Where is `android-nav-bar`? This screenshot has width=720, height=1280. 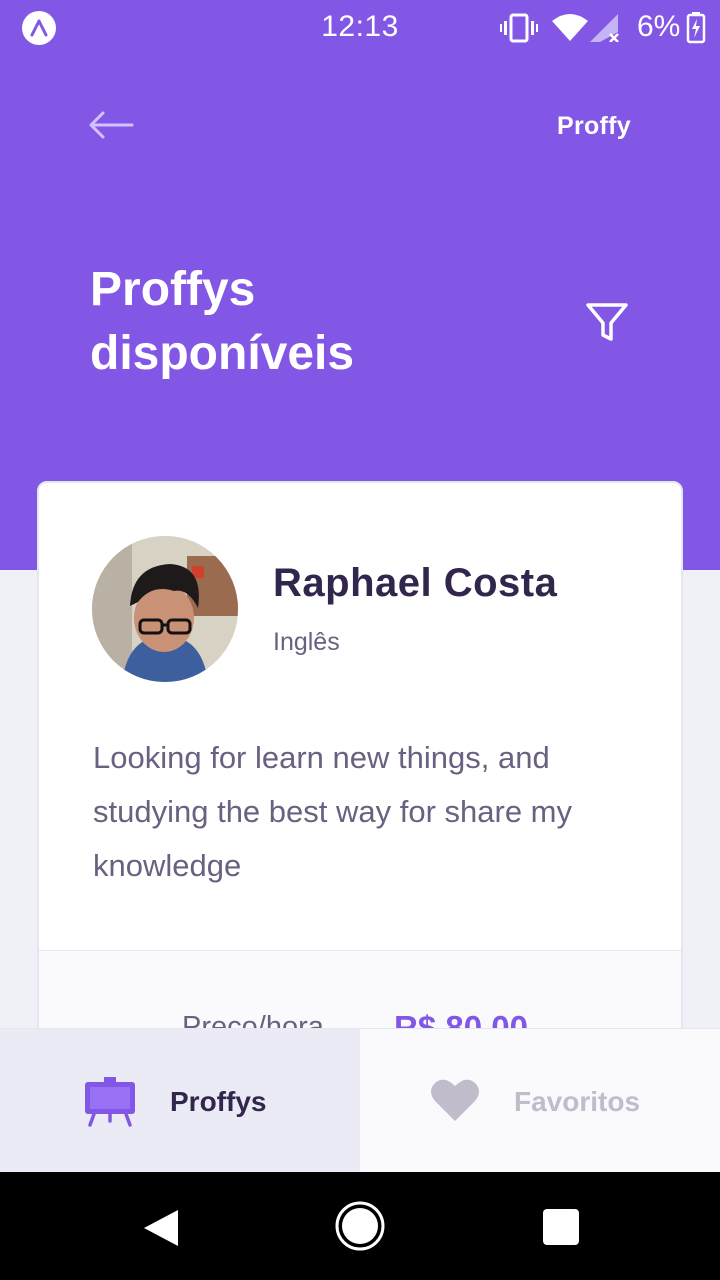
android-nav-bar is located at coordinates (360, 1226).